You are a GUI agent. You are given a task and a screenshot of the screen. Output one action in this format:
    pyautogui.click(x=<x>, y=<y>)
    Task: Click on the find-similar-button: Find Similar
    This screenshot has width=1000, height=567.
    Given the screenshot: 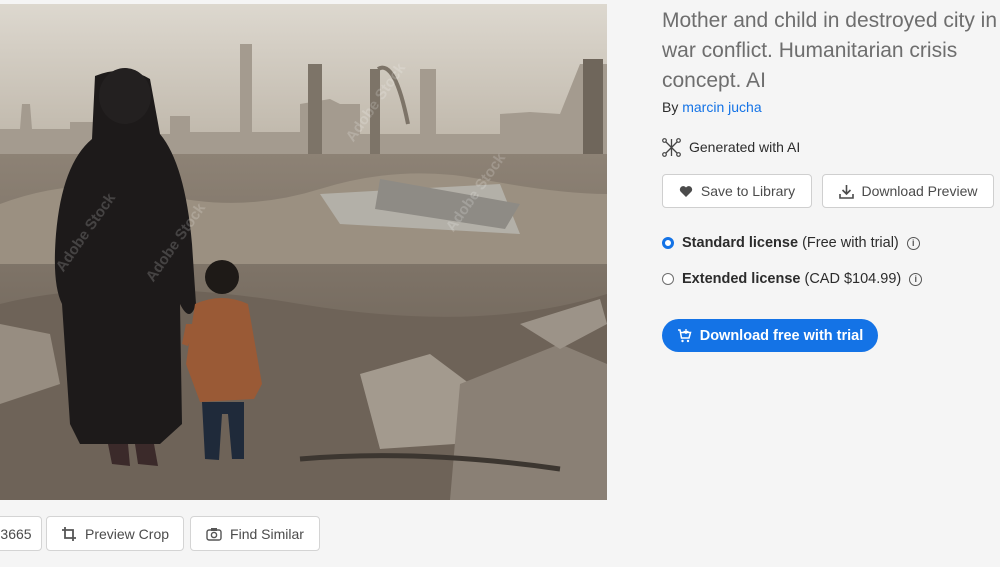 What is the action you would take?
    pyautogui.click(x=255, y=533)
    